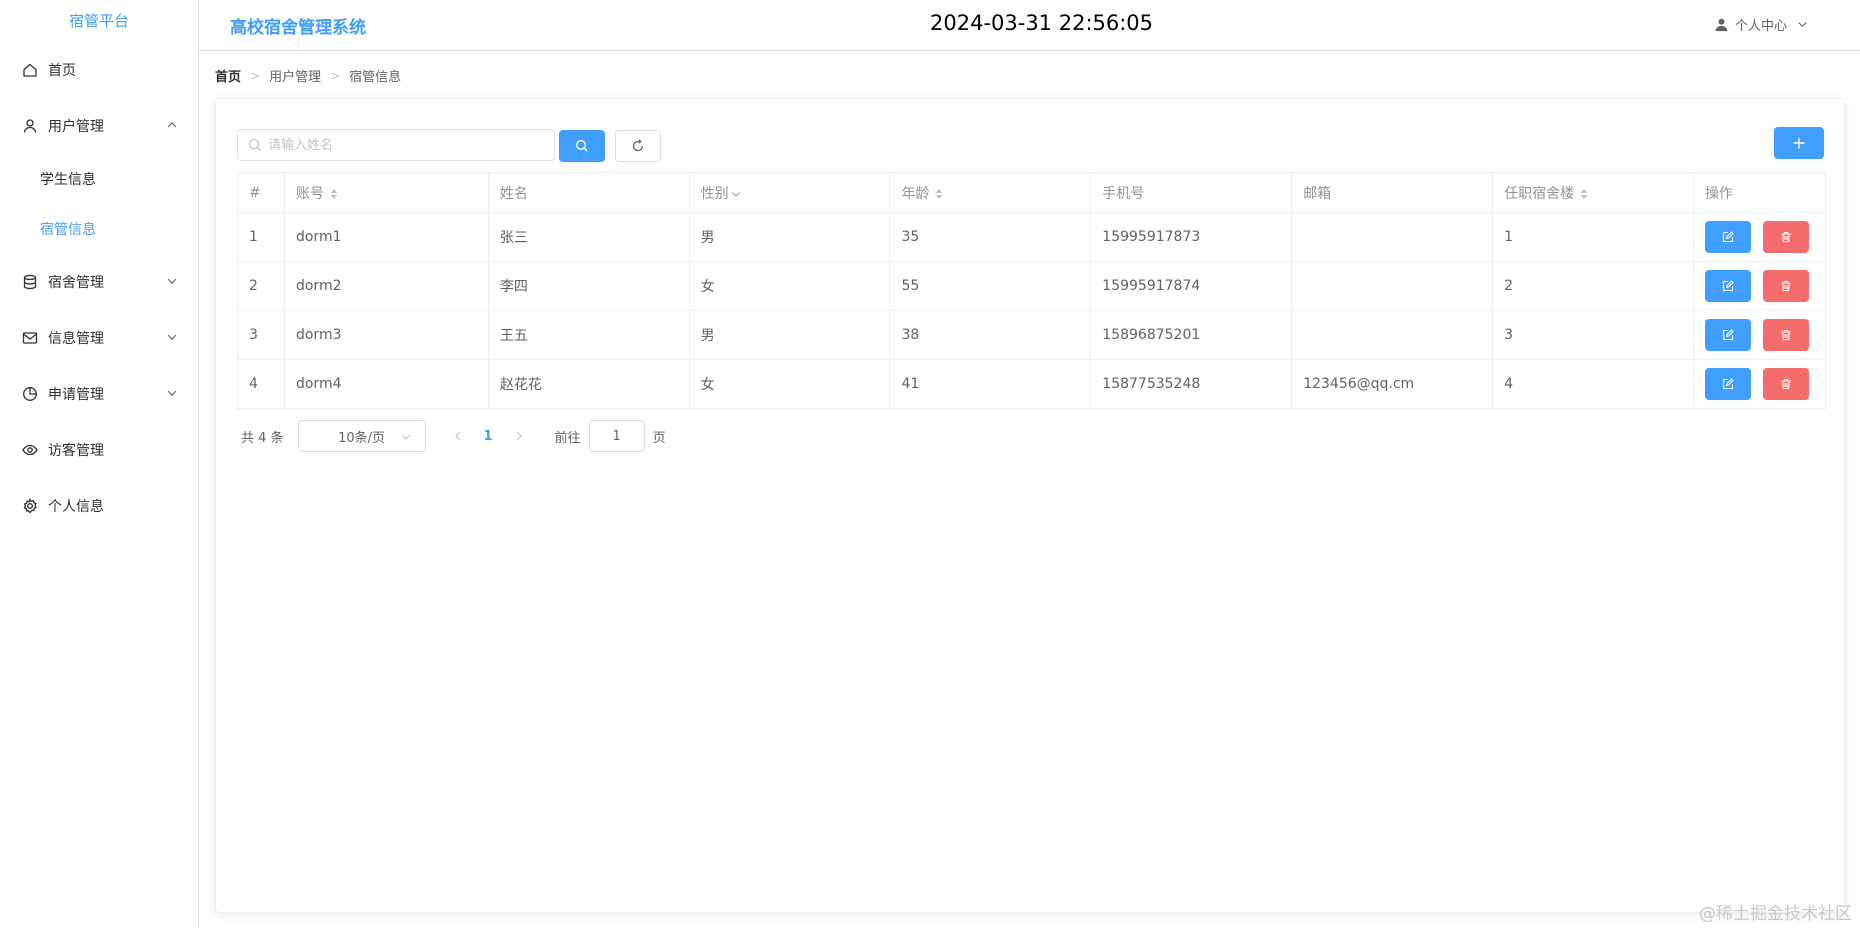 This screenshot has height=928, width=1860. What do you see at coordinates (1191, 237) in the screenshot?
I see `cell-phone: 15995917873` at bounding box center [1191, 237].